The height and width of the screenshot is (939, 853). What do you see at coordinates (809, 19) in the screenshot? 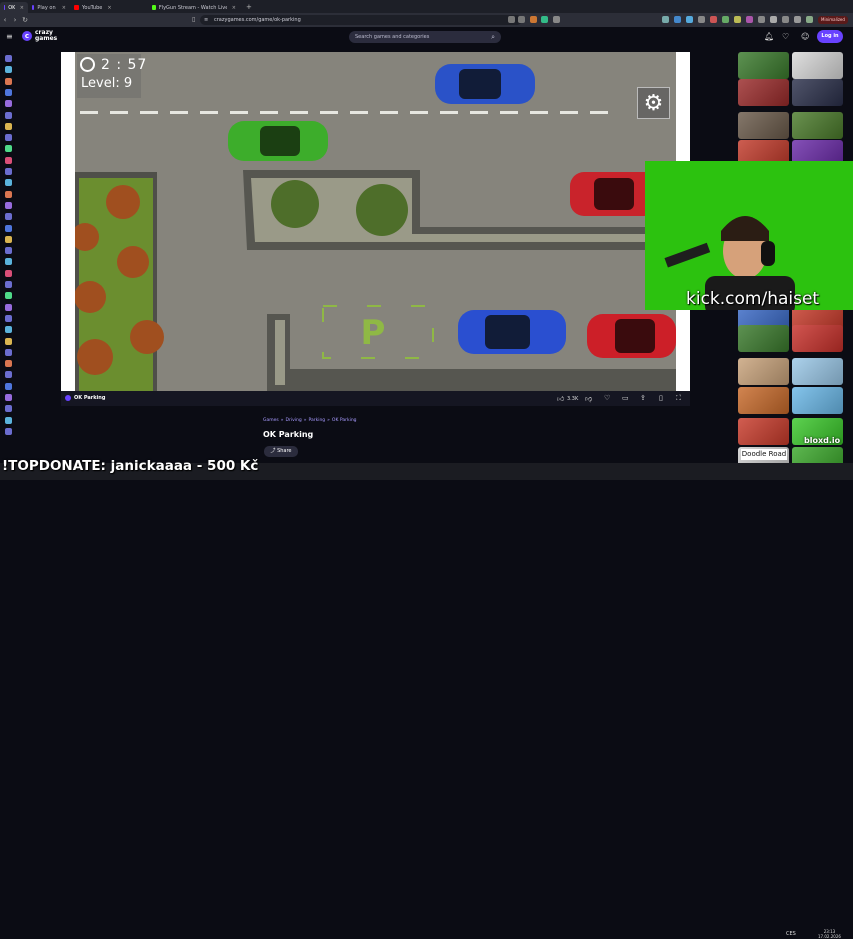
I see `profile-icon` at bounding box center [809, 19].